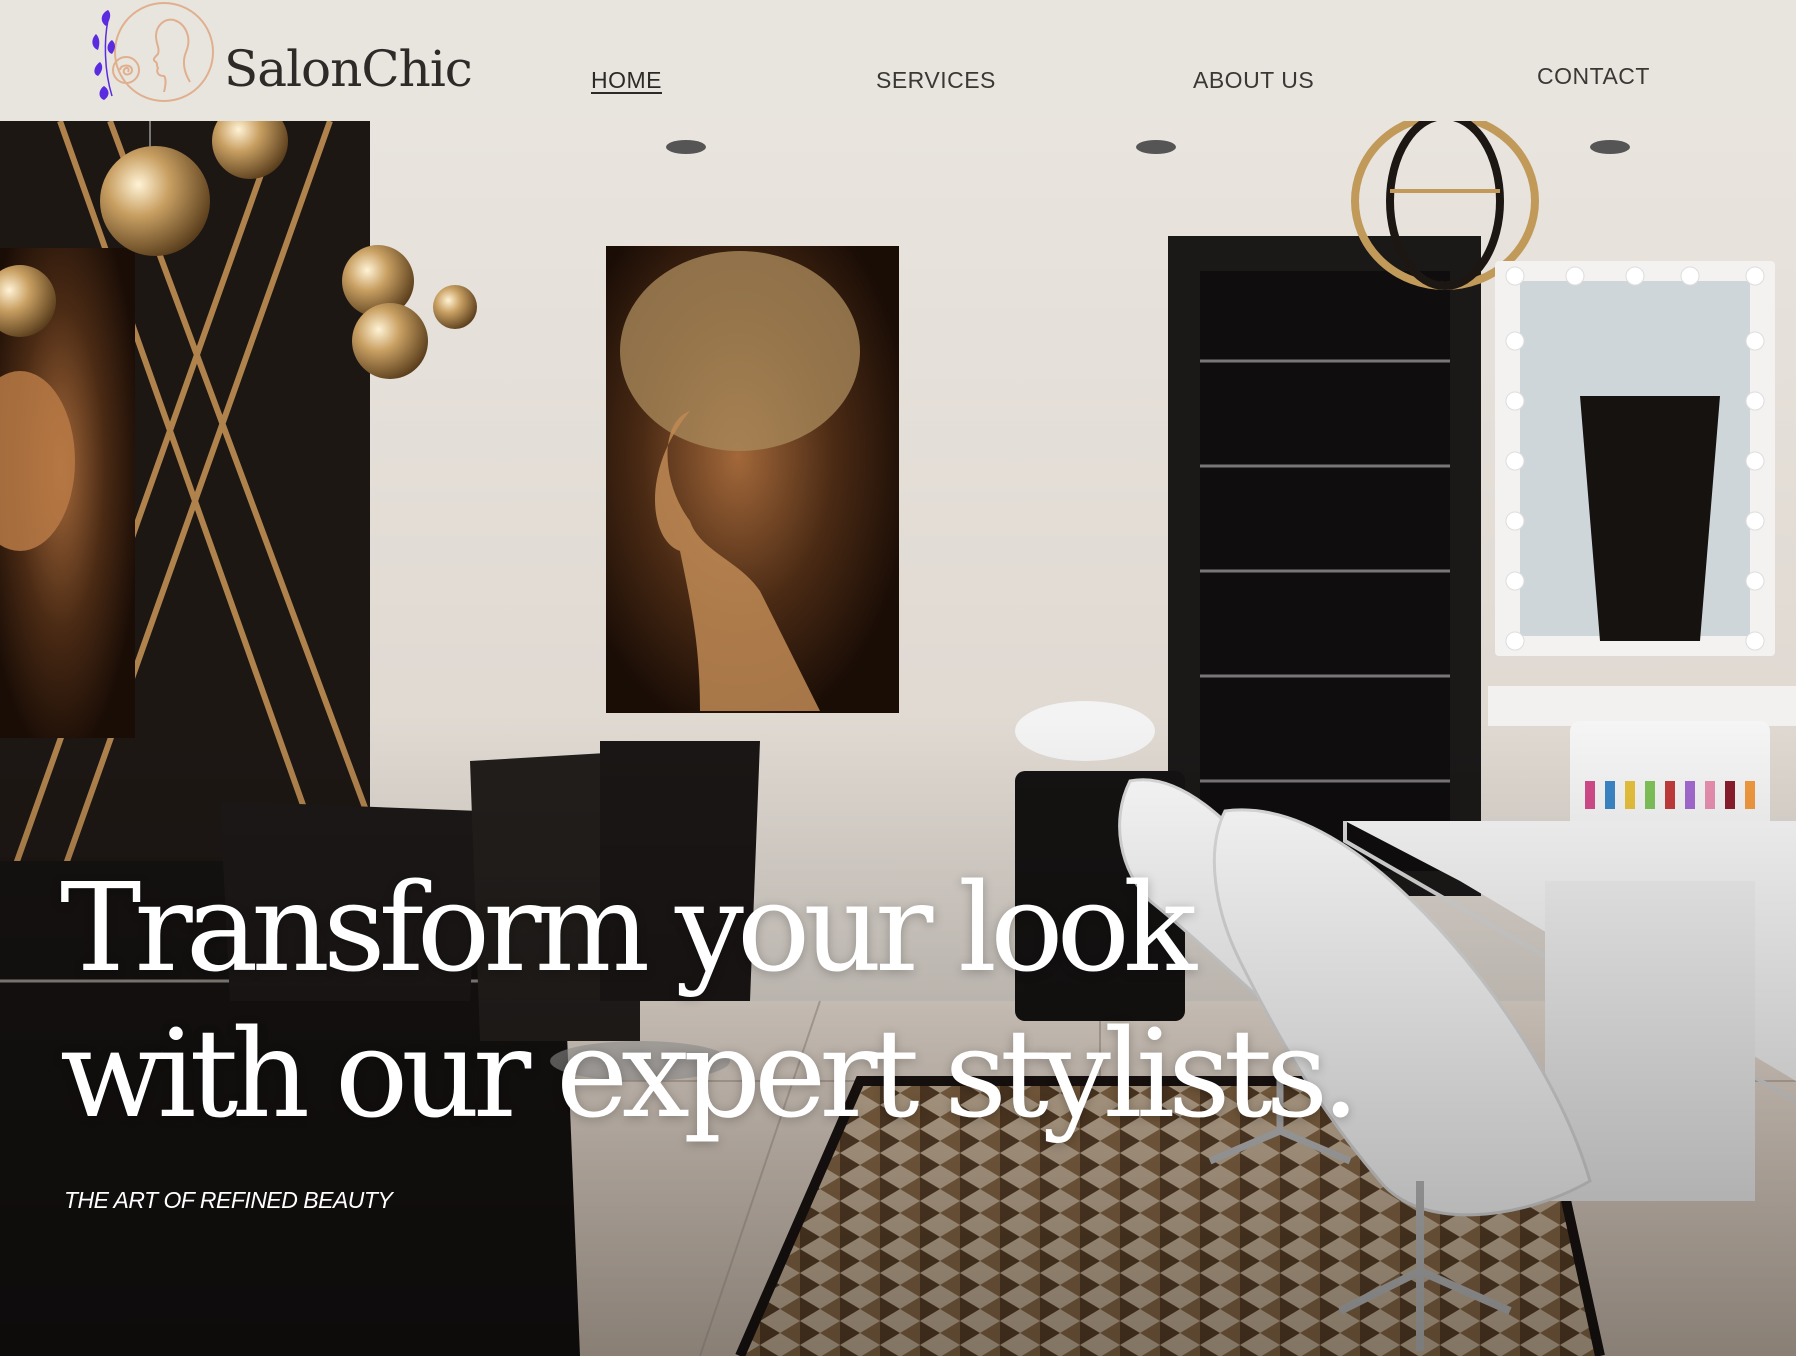 The height and width of the screenshot is (1356, 1796). What do you see at coordinates (1253, 80) in the screenshot?
I see `nav-about-us-link: ABOUT US` at bounding box center [1253, 80].